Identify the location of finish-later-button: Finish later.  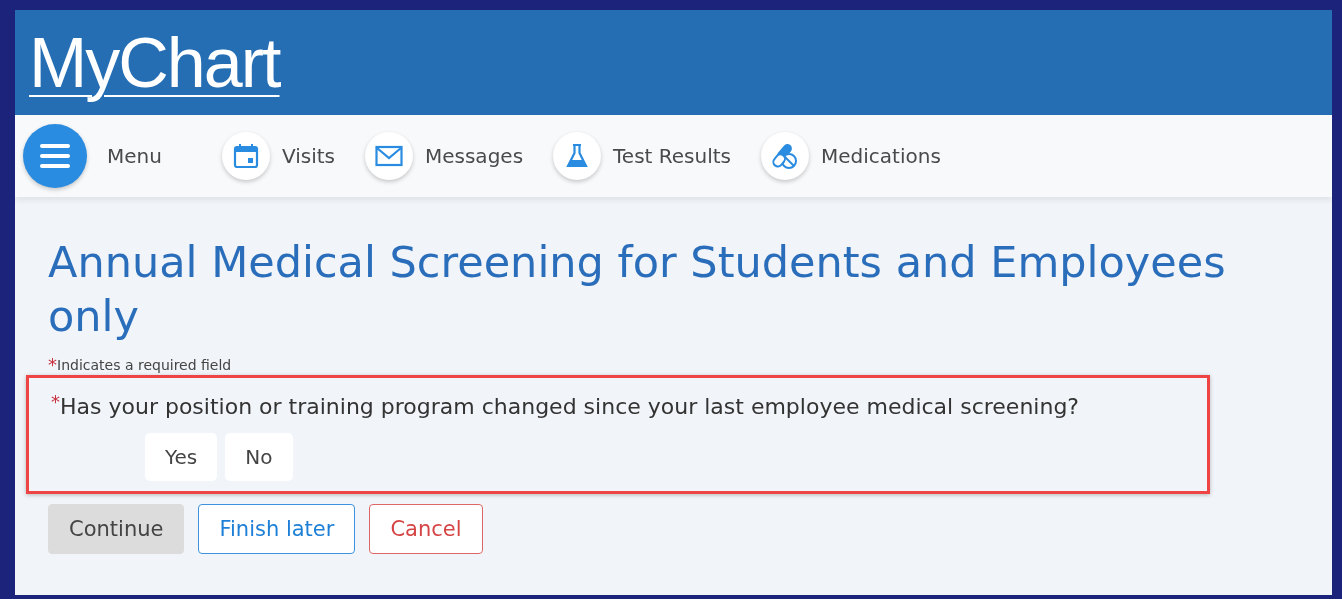
(277, 529).